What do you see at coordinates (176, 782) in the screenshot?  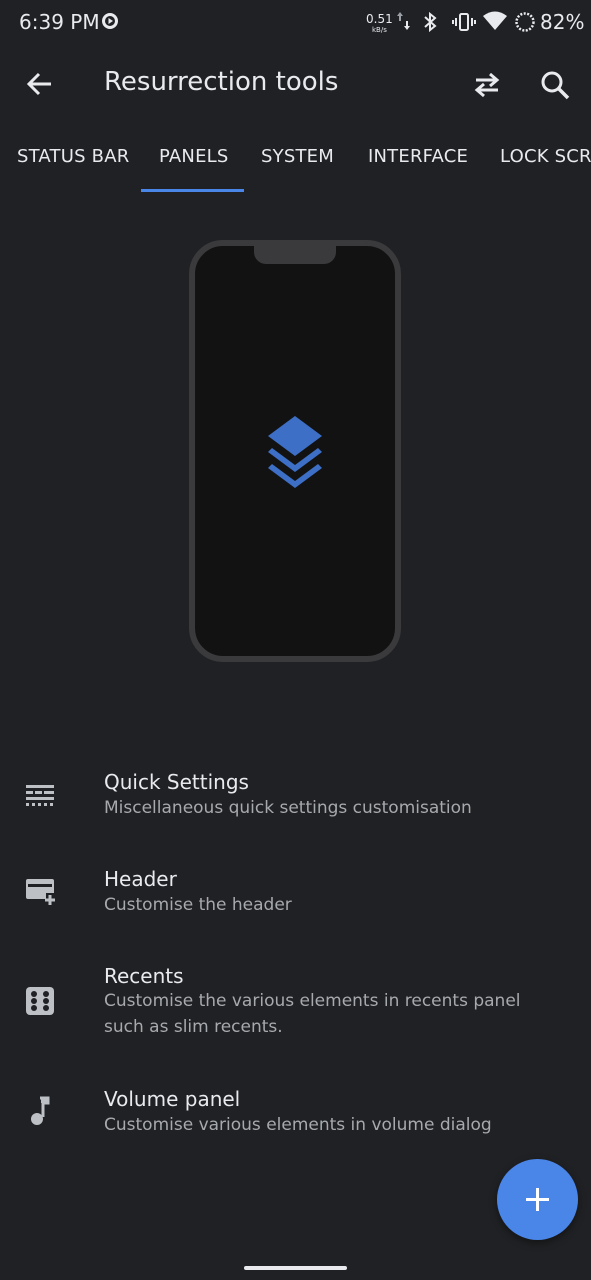 I see `list-item-title: Quick Settings` at bounding box center [176, 782].